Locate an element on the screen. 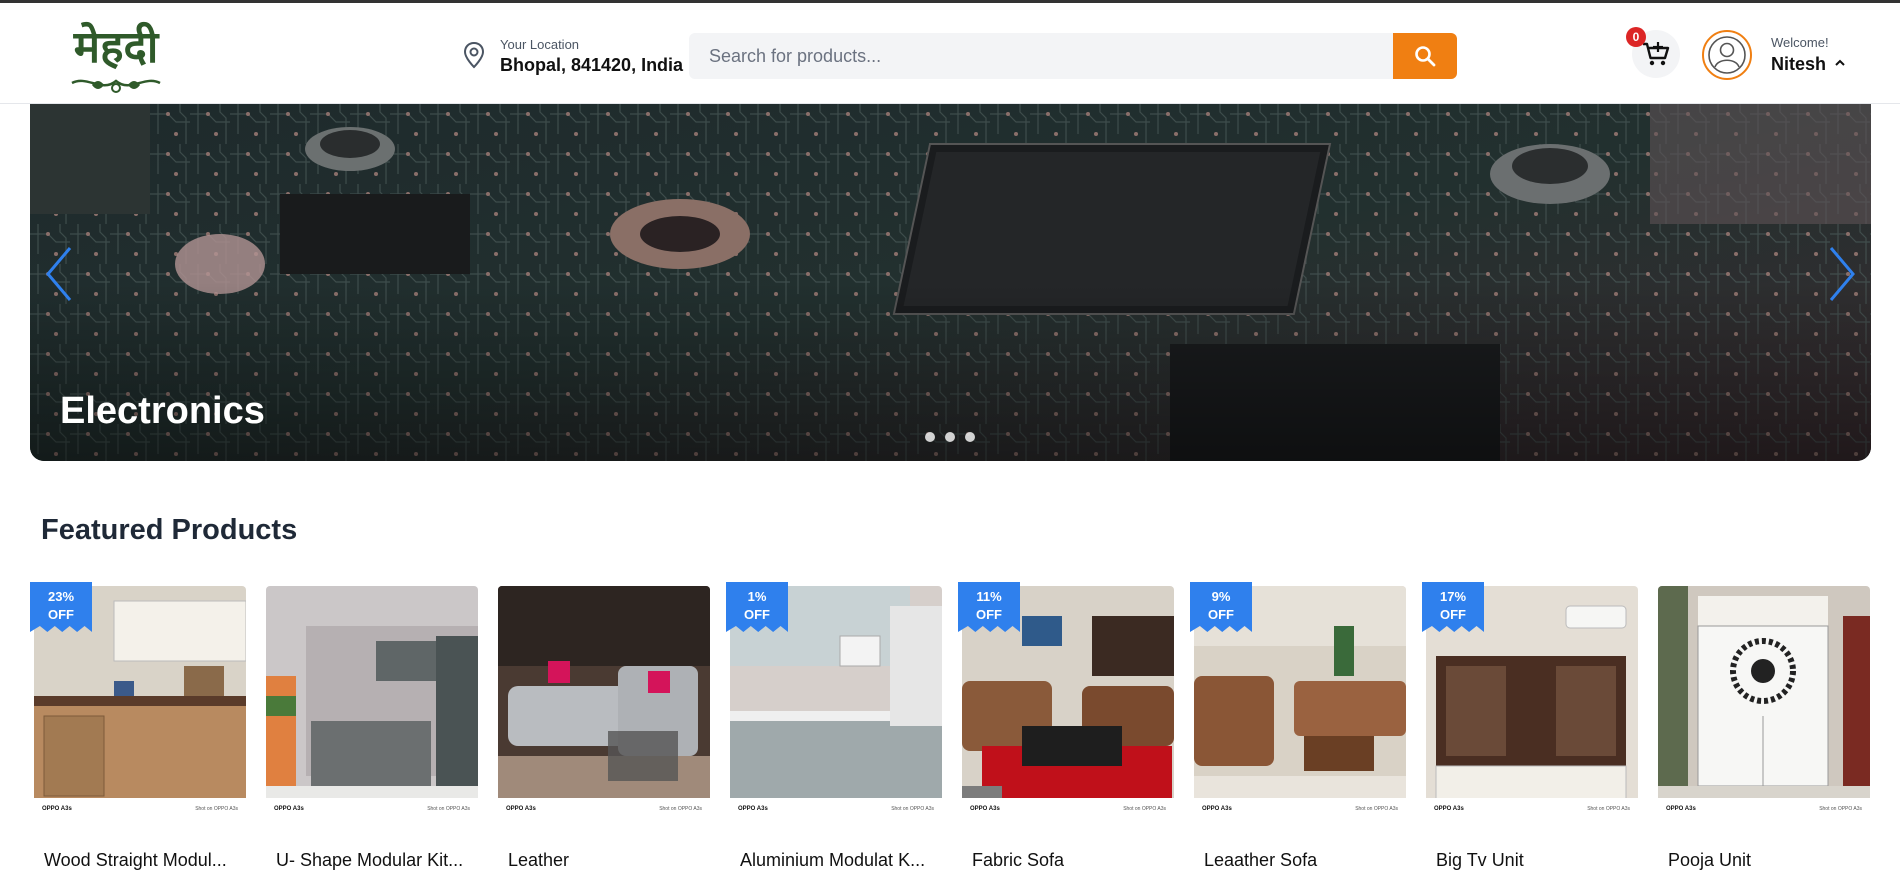 The image size is (1900, 871). product-name: Fabric Sofa is located at coordinates (1070, 860).